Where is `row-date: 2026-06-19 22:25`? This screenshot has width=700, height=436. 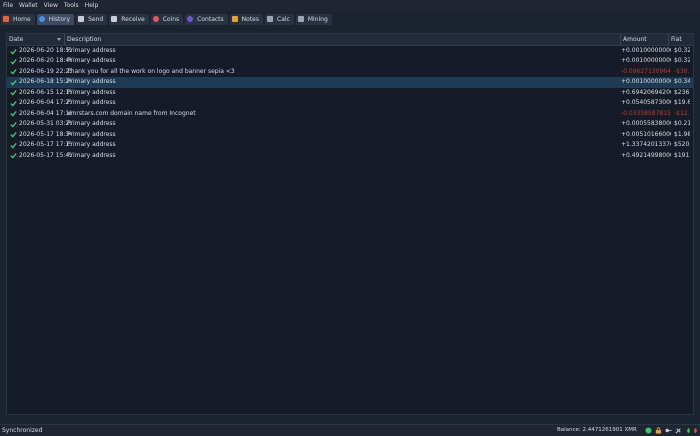
row-date: 2026-06-19 22:25 is located at coordinates (45, 71).